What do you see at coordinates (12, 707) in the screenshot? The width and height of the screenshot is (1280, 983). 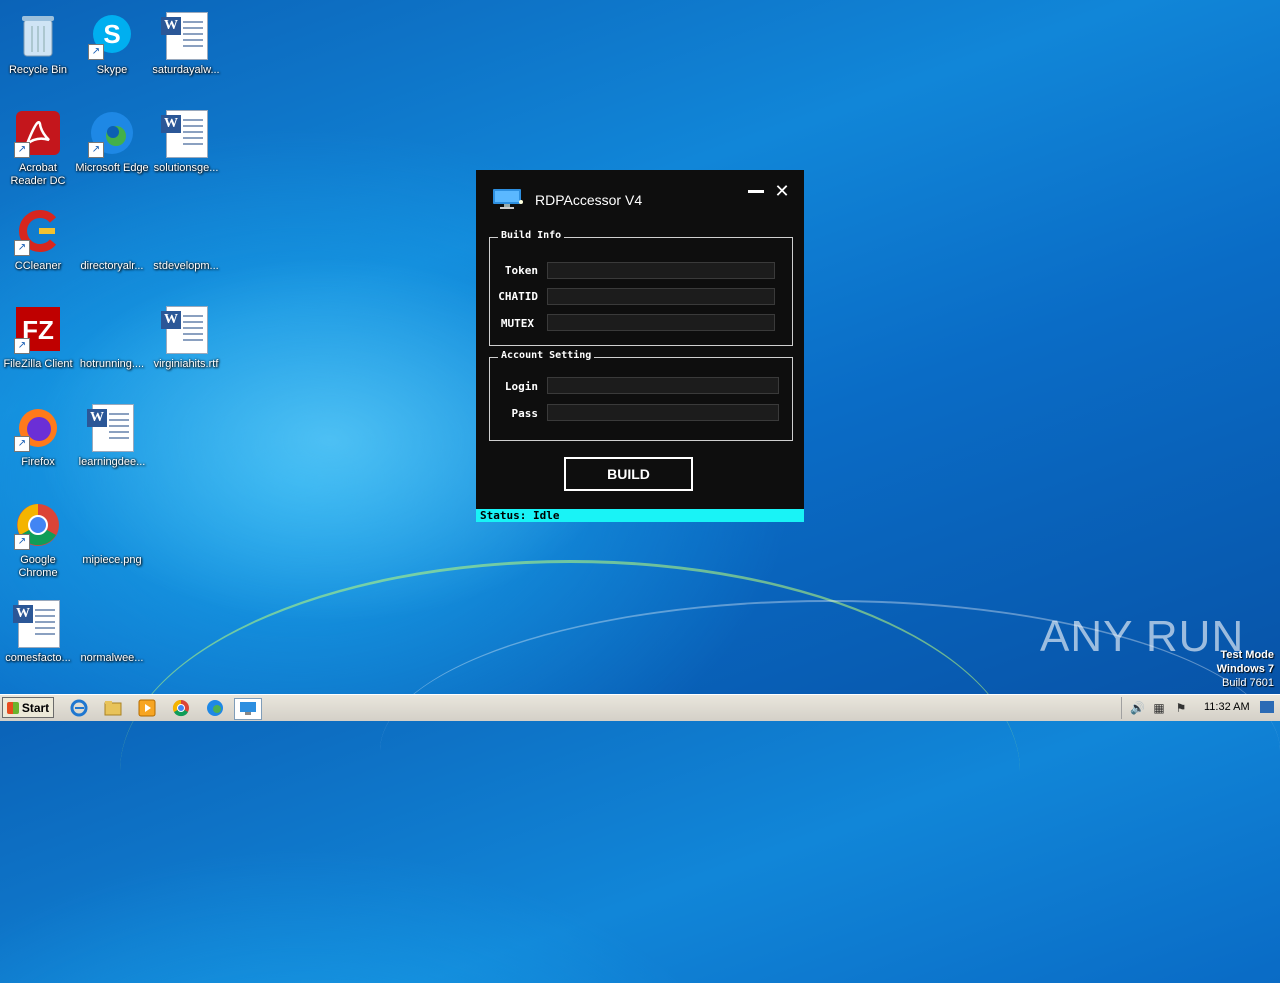 I see `windows-flag-icon` at bounding box center [12, 707].